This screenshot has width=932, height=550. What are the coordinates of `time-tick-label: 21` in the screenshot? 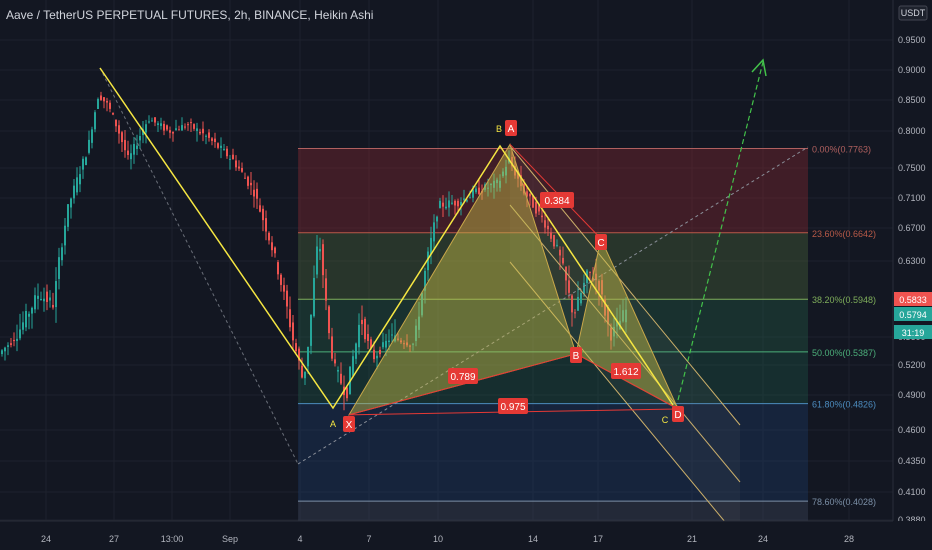 It's located at (692, 539).